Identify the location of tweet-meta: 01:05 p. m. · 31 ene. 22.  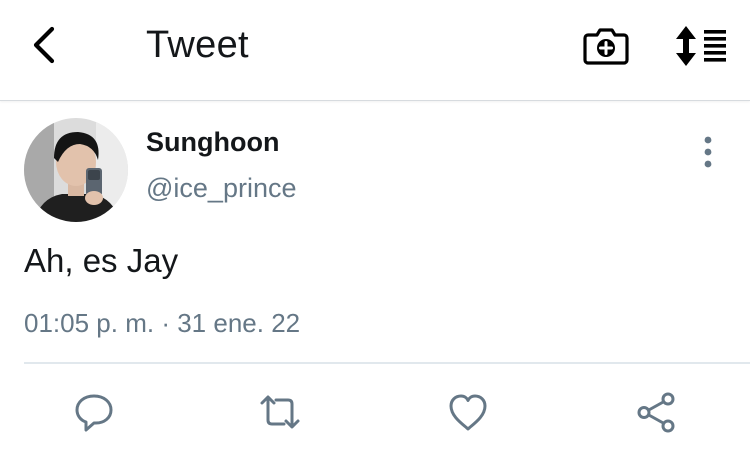
(162, 323).